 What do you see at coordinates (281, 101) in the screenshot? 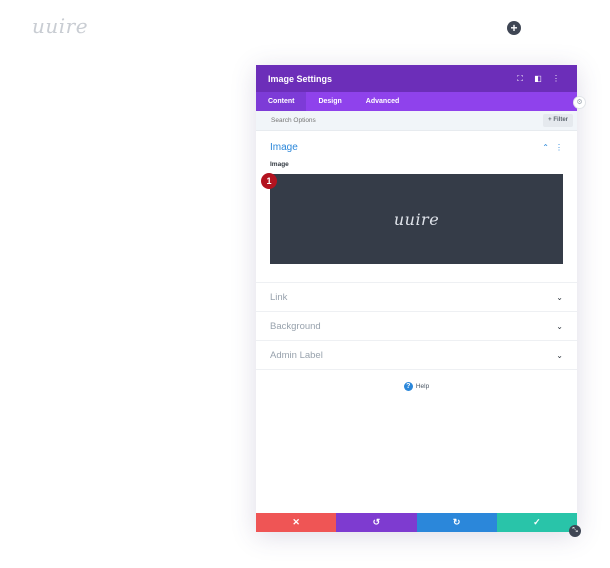
I see `tab-content: Content` at bounding box center [281, 101].